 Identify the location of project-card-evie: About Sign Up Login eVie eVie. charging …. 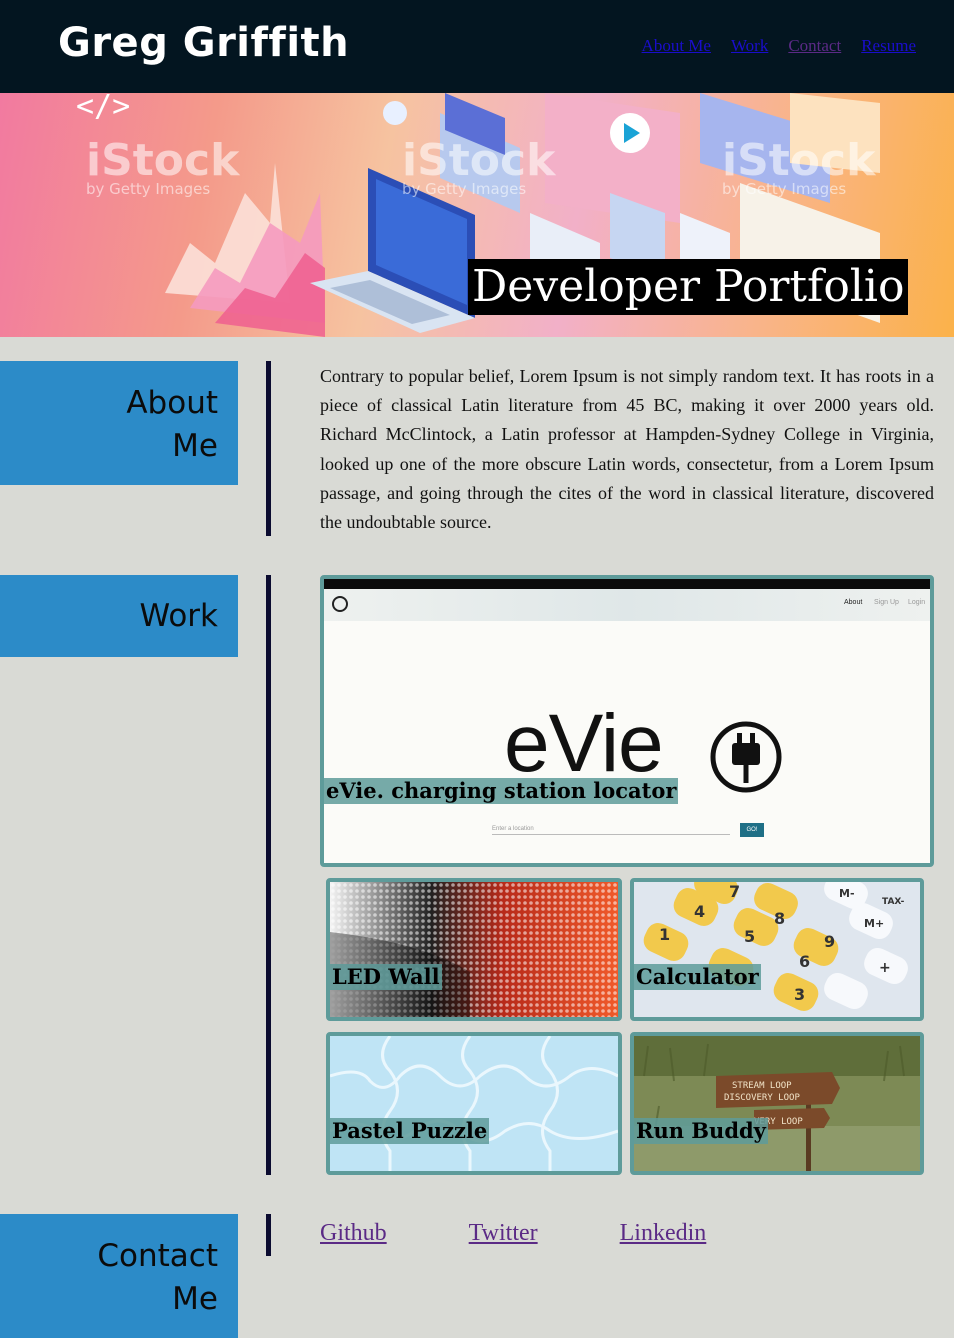
(627, 721).